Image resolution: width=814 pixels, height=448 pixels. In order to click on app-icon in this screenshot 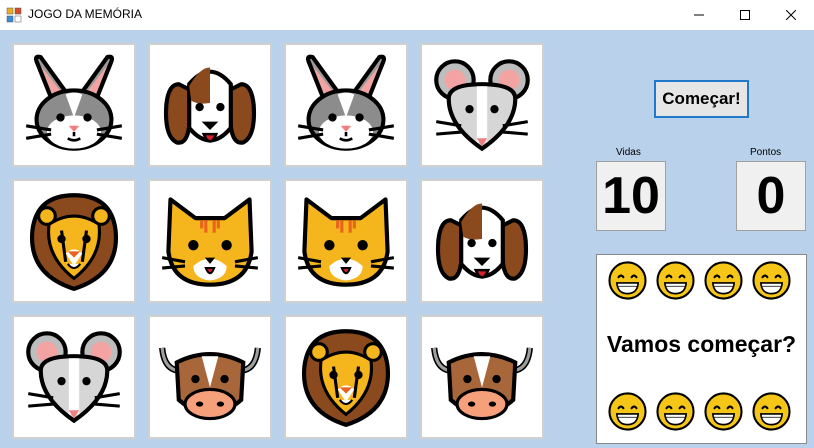, I will do `click(14, 15)`.